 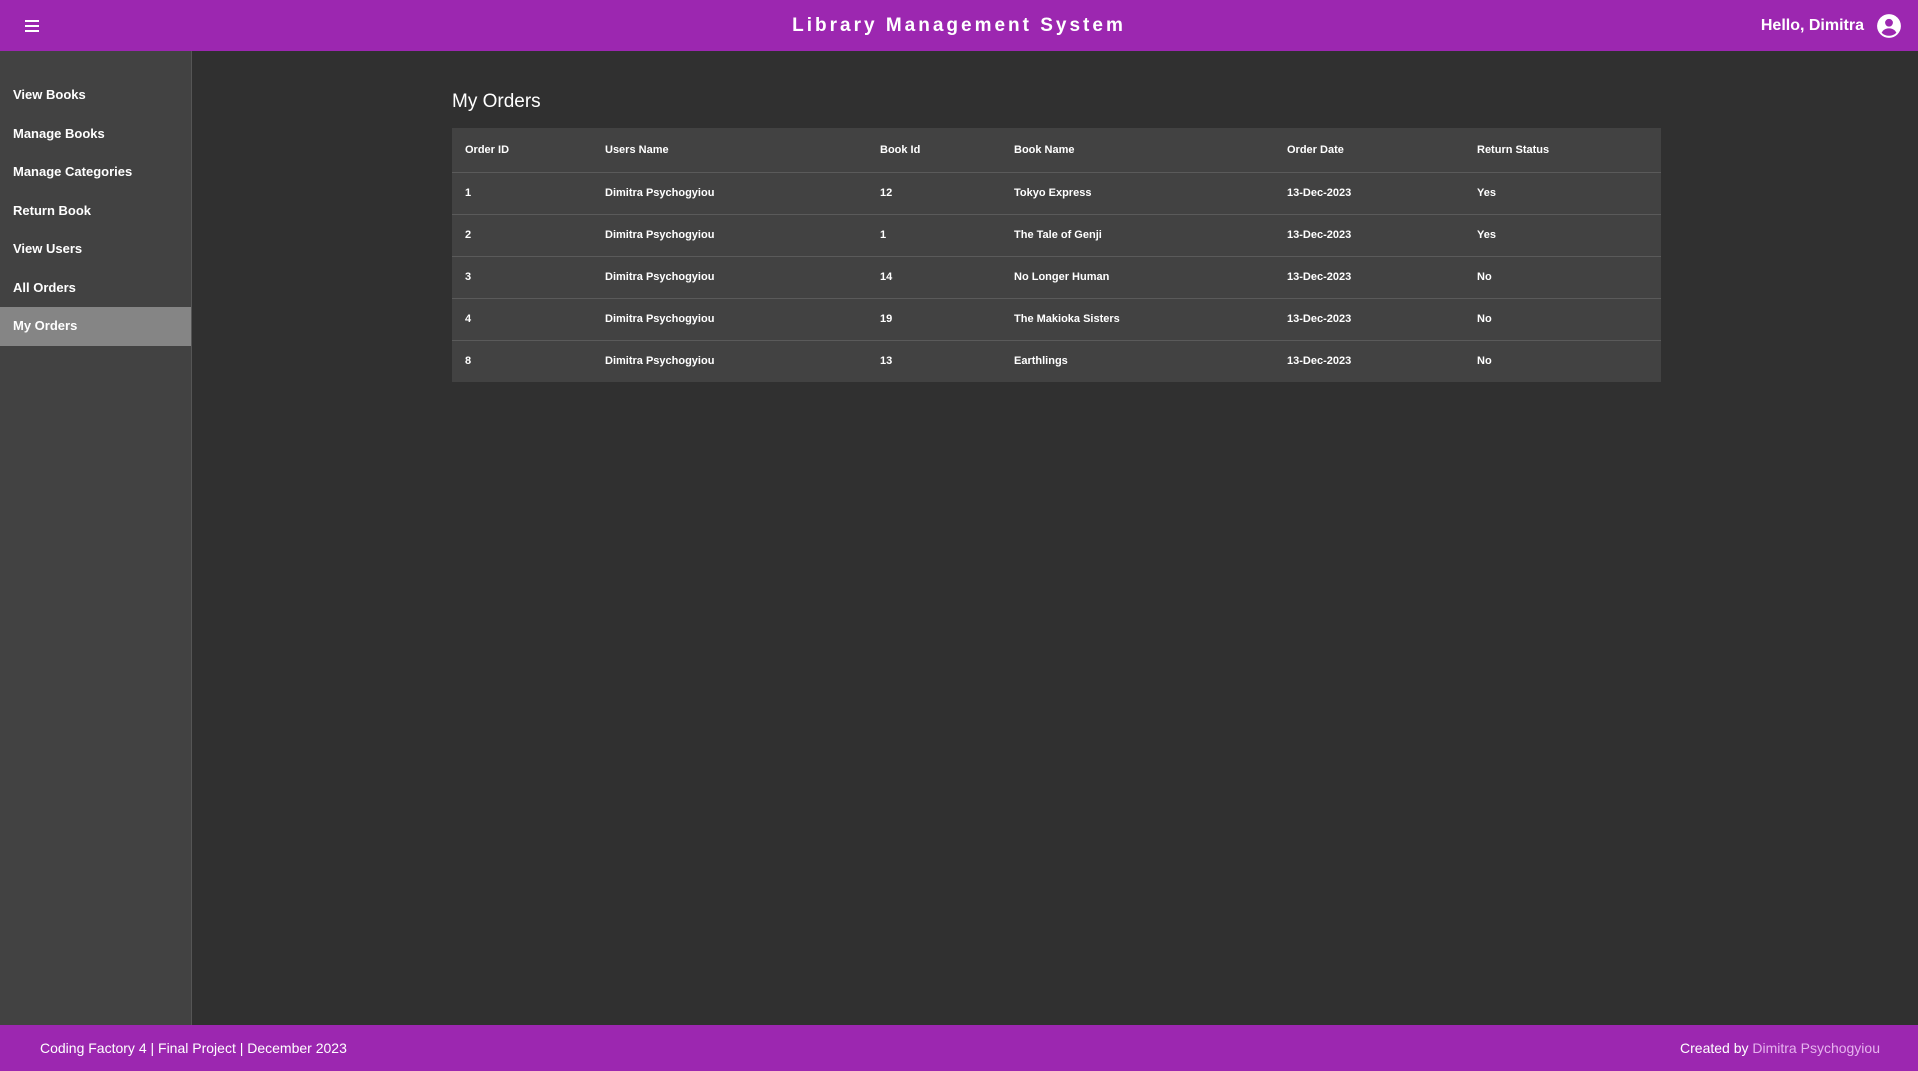 I want to click on column-header-book-id: Book Id, so click(x=934, y=150).